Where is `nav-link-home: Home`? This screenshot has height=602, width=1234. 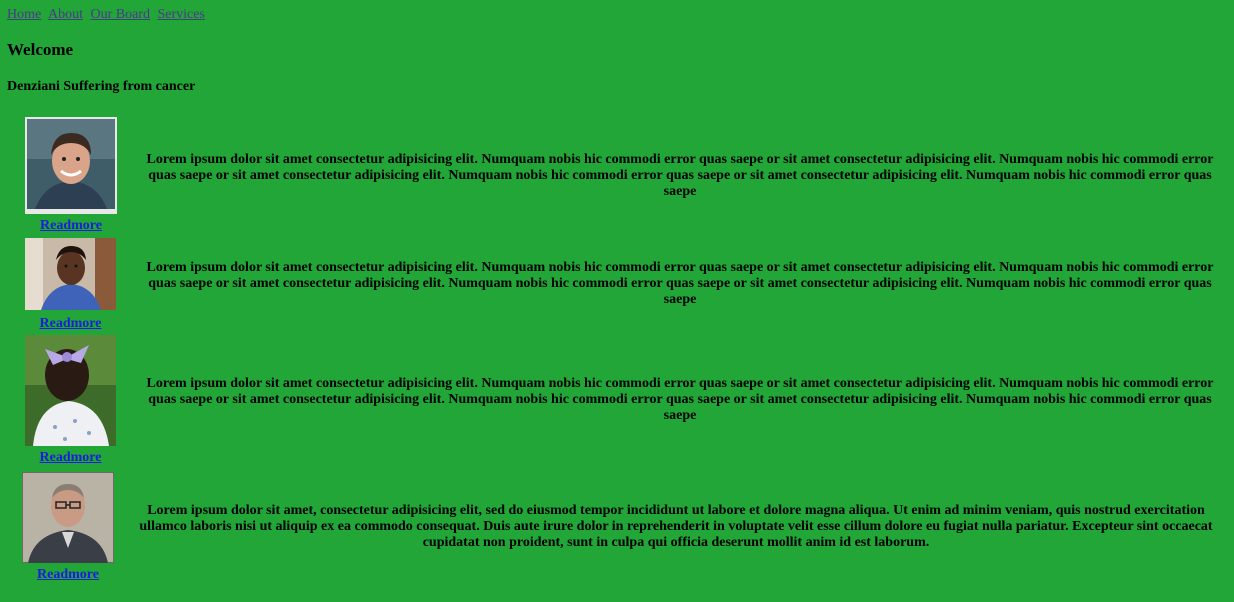
nav-link-home: Home is located at coordinates (24, 14).